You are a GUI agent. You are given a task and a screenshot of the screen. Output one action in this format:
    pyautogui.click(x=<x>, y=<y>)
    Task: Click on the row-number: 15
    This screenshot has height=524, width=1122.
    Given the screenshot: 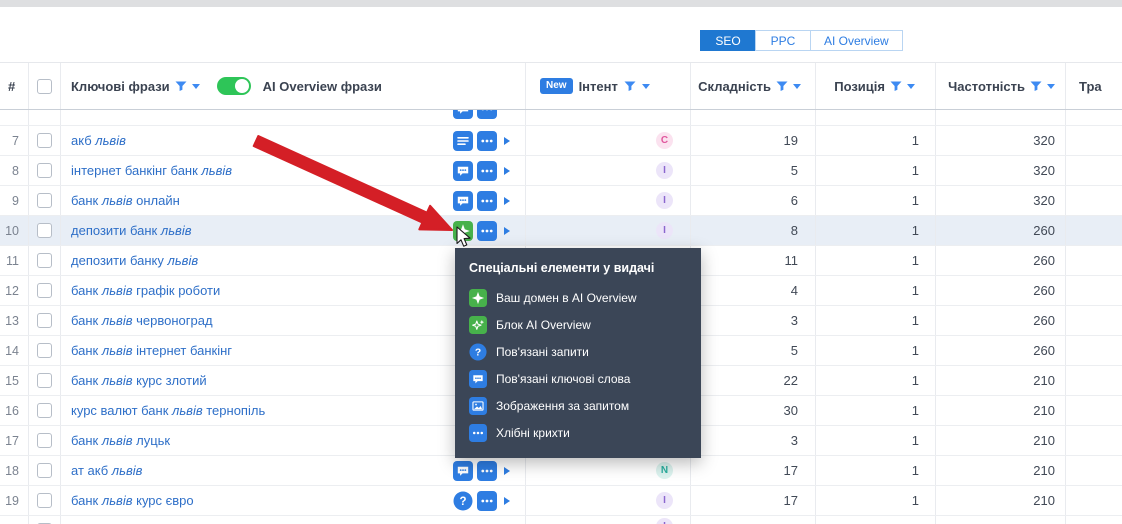 What is the action you would take?
    pyautogui.click(x=12, y=380)
    